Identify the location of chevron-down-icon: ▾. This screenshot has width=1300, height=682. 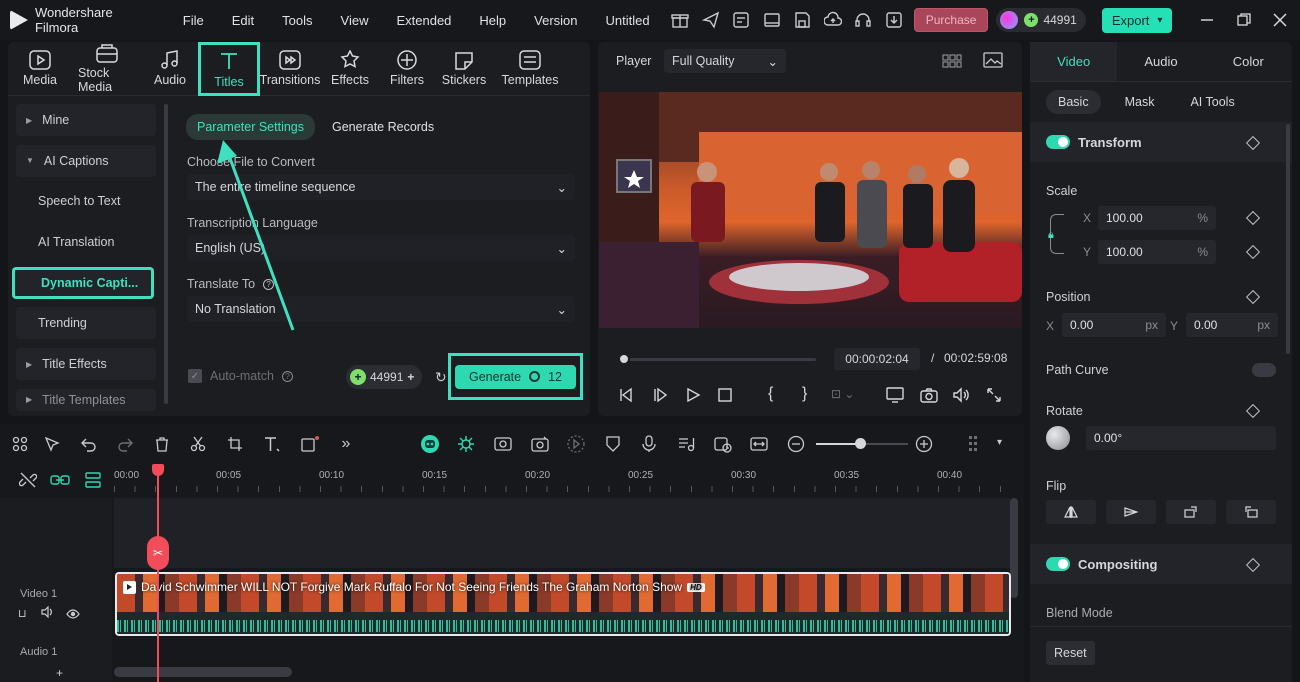
(999, 442).